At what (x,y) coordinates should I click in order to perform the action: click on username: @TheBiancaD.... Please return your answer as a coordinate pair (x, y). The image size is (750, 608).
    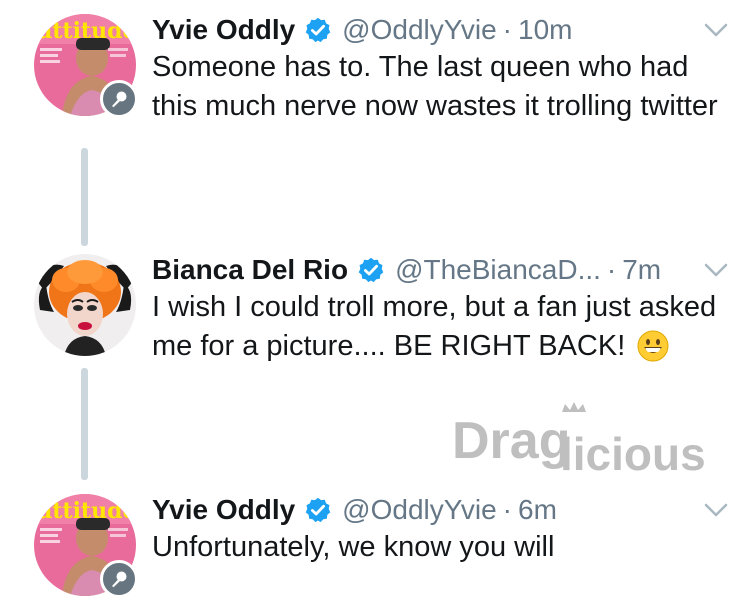
    Looking at the image, I should click on (498, 270).